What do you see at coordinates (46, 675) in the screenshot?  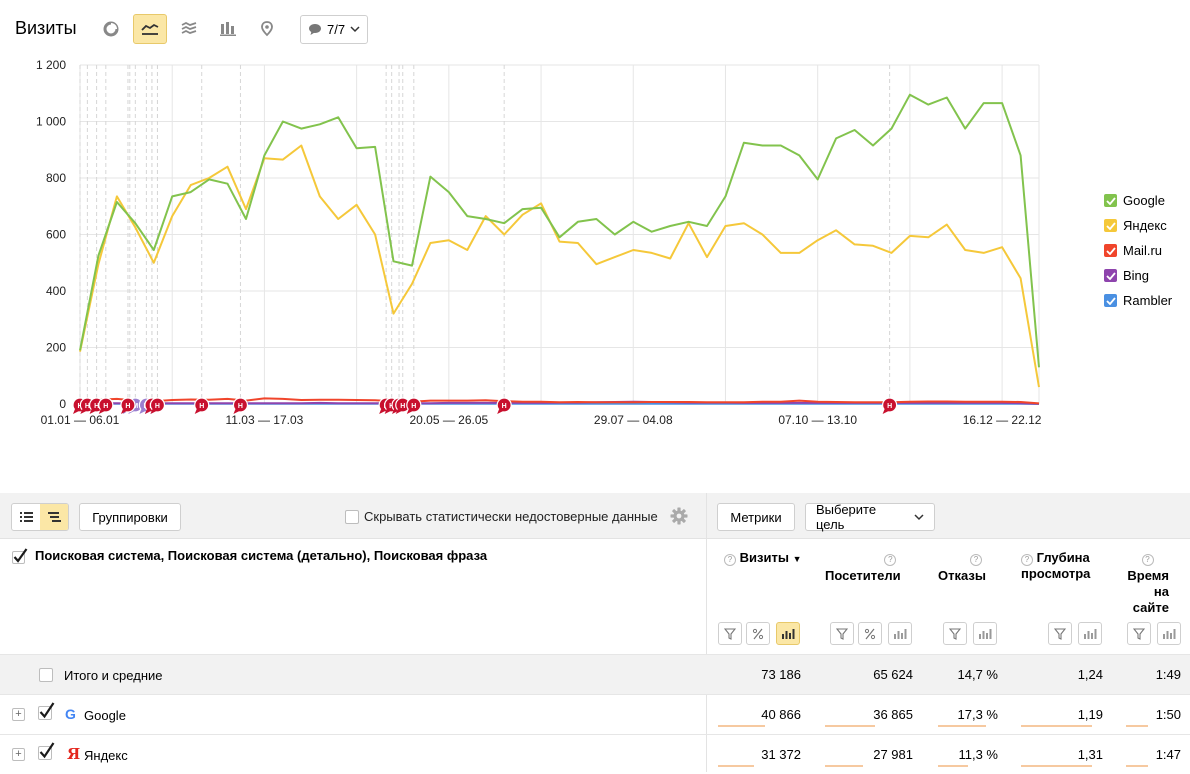 I see `totals-checkbox` at bounding box center [46, 675].